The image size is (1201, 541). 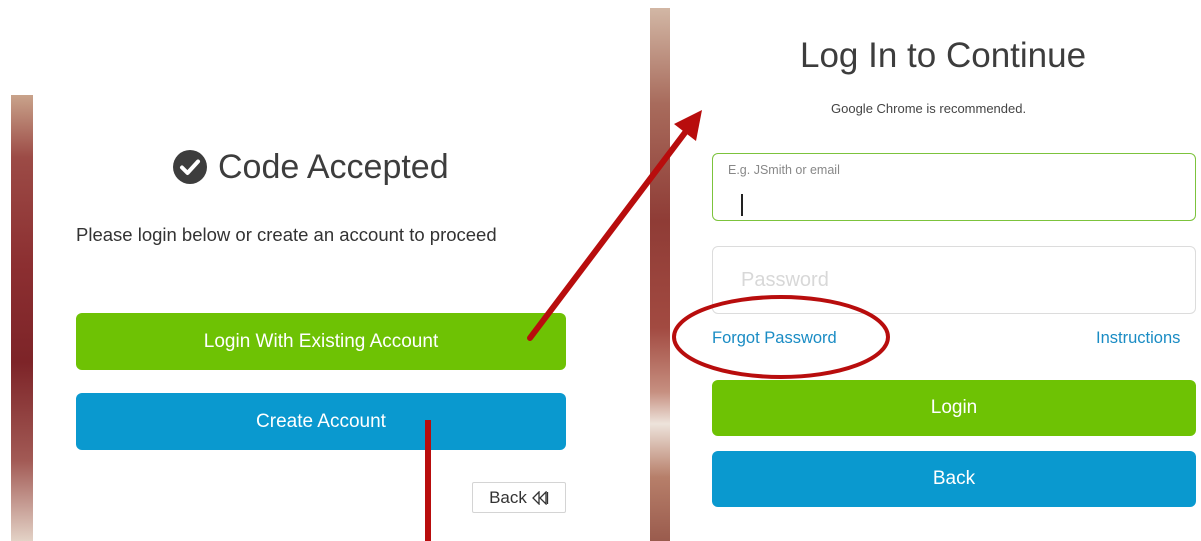 What do you see at coordinates (954, 187) in the screenshot?
I see `username-field: E.g. JSmith or email` at bounding box center [954, 187].